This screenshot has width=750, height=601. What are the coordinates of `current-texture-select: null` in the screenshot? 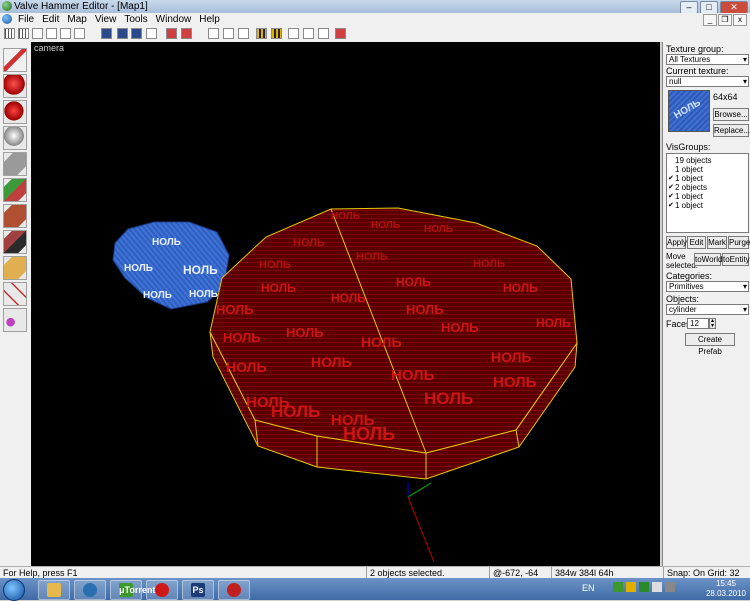 It's located at (707, 81).